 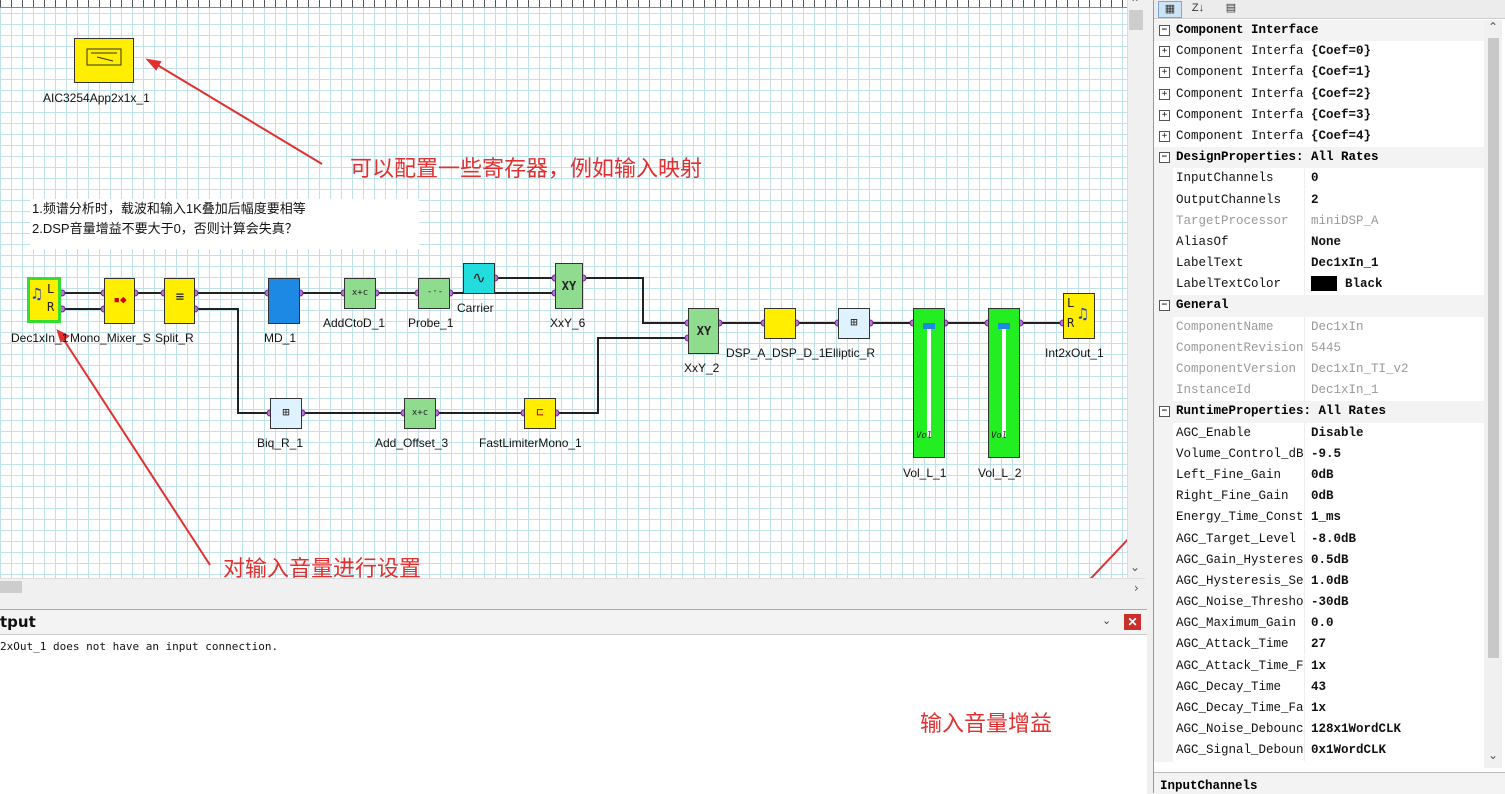 I want to click on property-row: AGC_Target_Level -8.0dB, so click(x=1319, y=539).